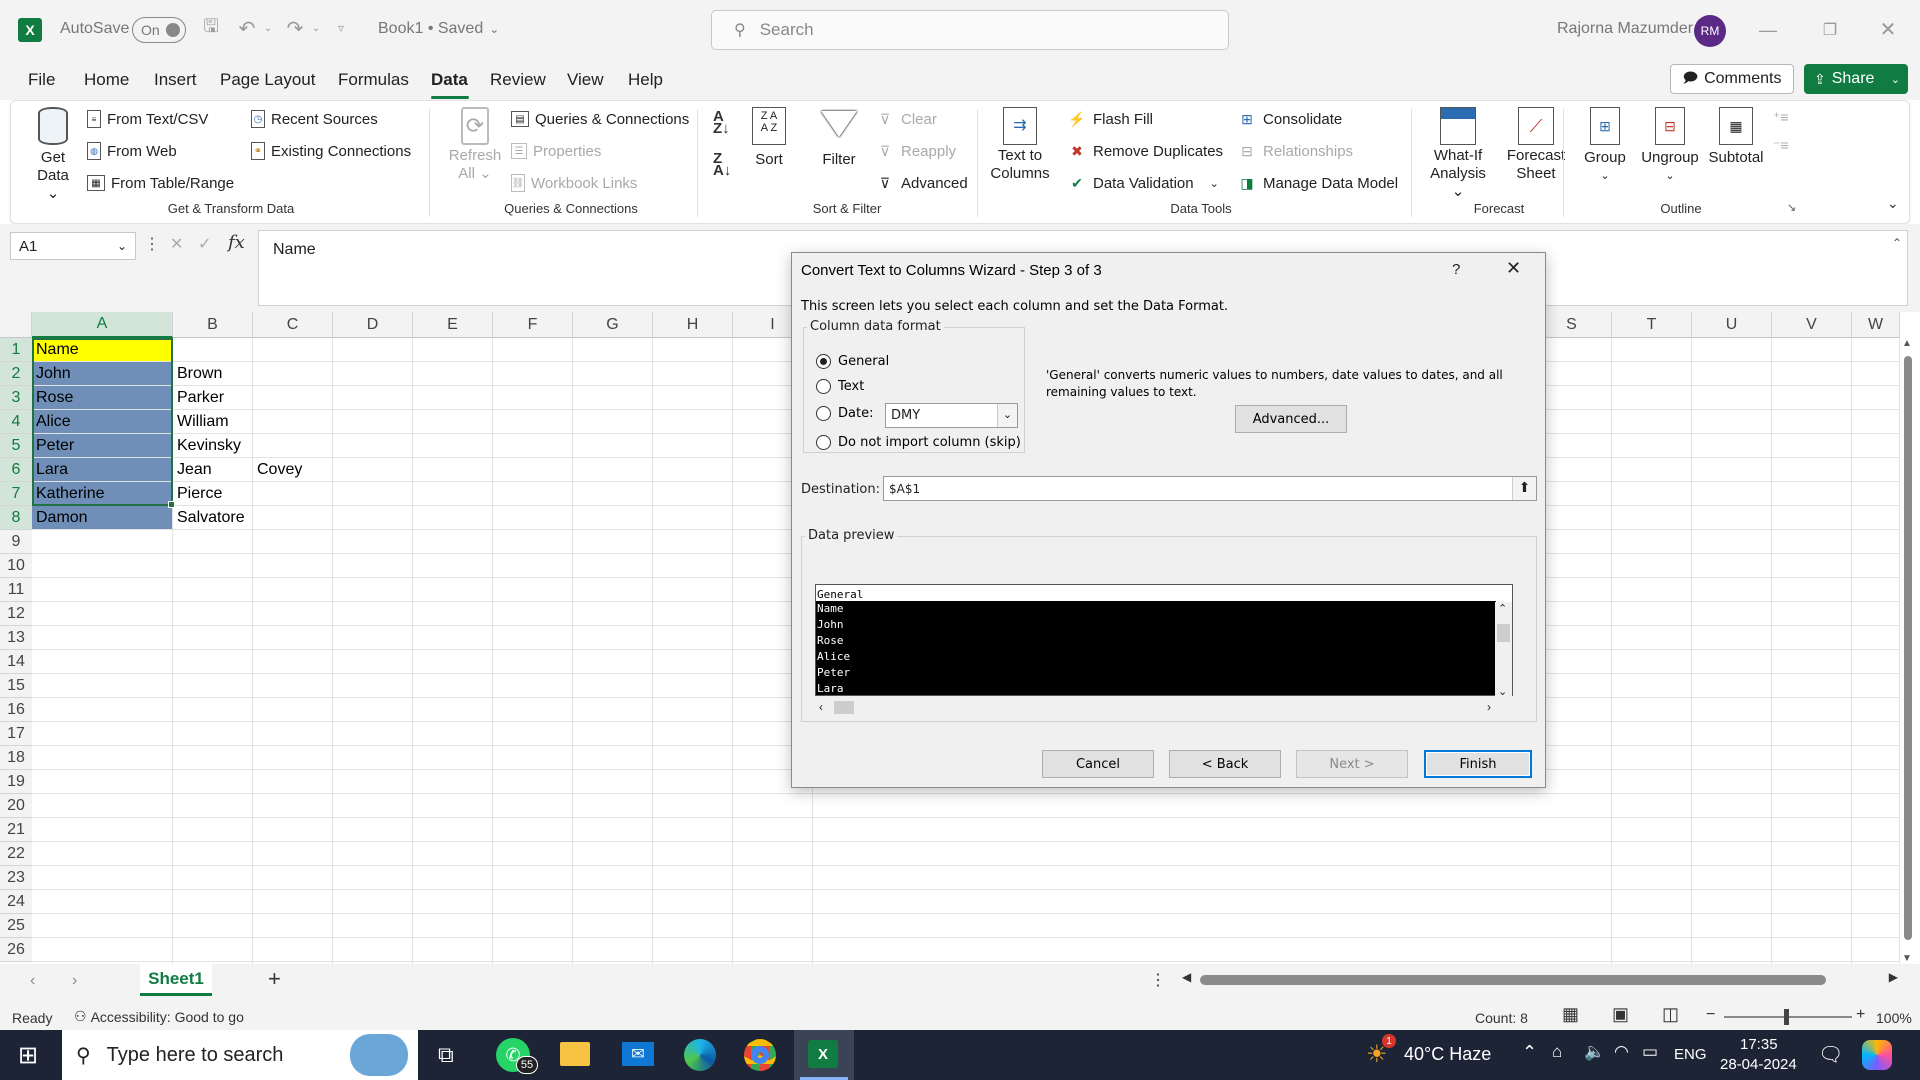 This screenshot has height=1080, width=1920. What do you see at coordinates (212, 445) in the screenshot?
I see `cell-b5: Kevinsky` at bounding box center [212, 445].